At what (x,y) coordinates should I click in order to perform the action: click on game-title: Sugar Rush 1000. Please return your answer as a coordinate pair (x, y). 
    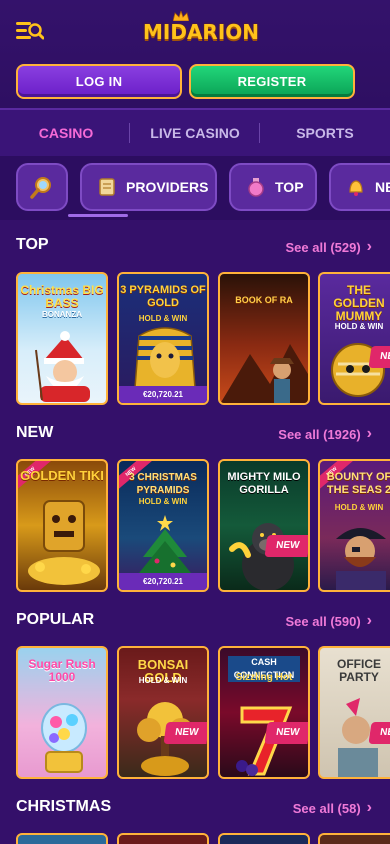
    Looking at the image, I should click on (62, 670).